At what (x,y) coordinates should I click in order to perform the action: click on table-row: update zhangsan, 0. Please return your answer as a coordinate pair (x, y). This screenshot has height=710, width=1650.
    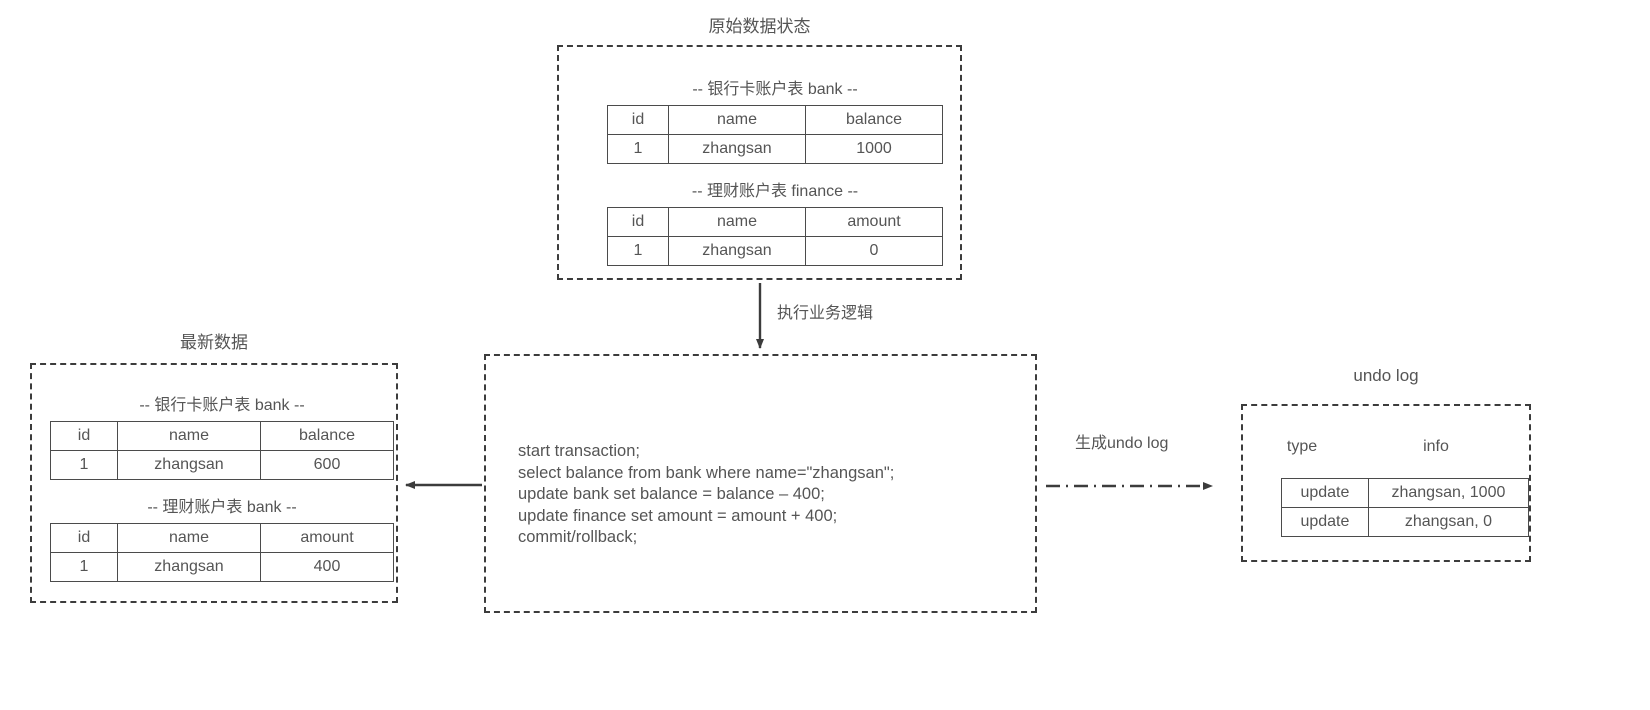
    Looking at the image, I should click on (1405, 522).